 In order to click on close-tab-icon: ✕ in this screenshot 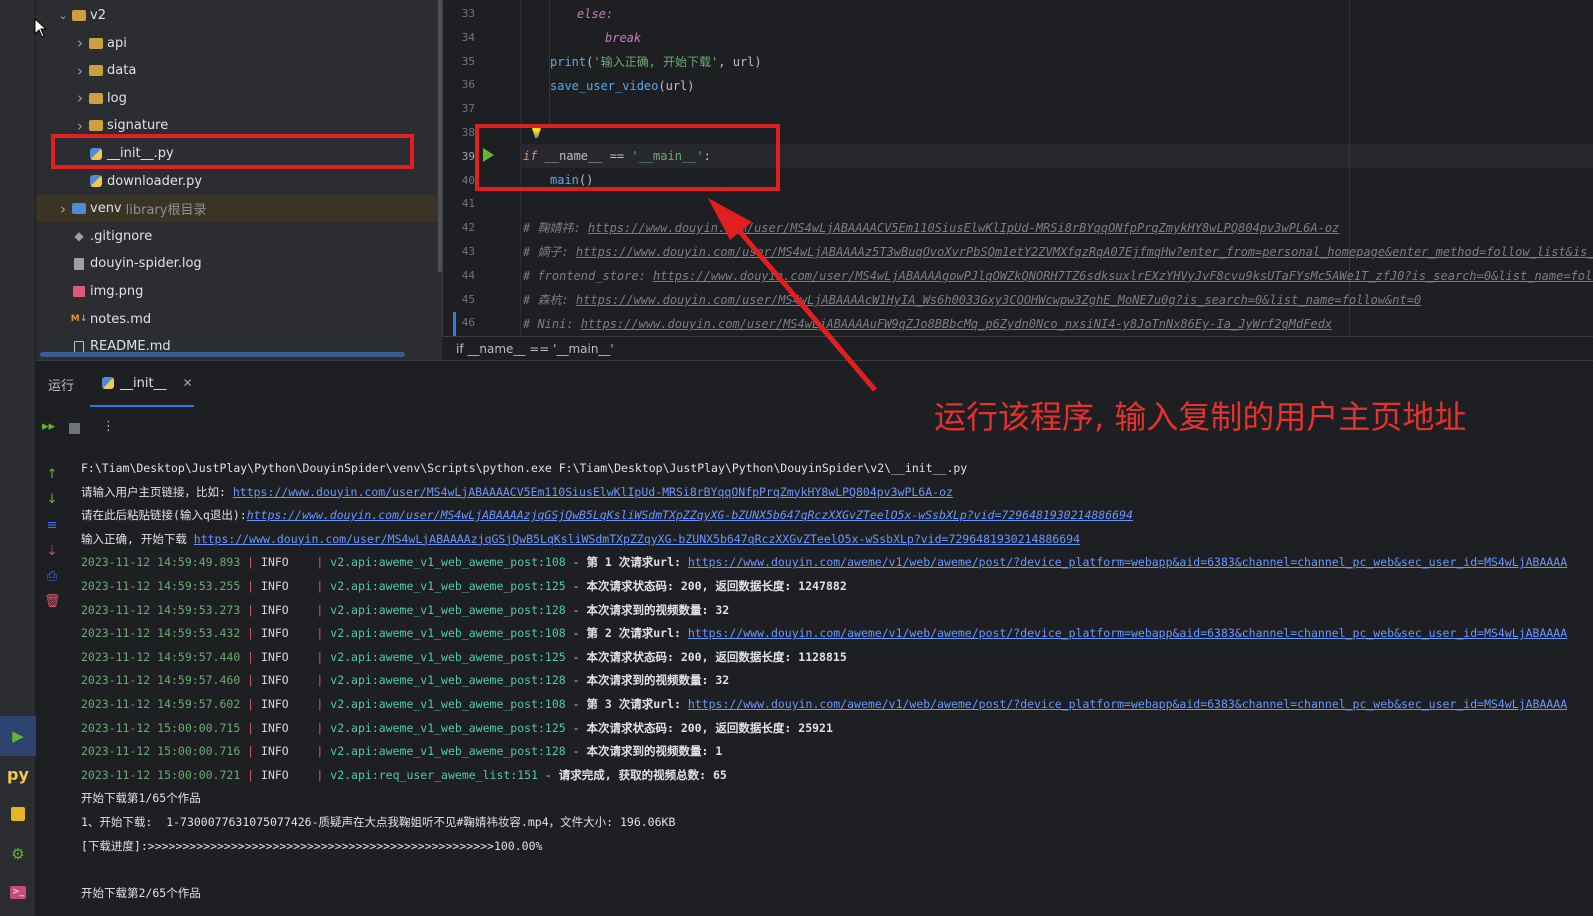, I will do `click(188, 383)`.